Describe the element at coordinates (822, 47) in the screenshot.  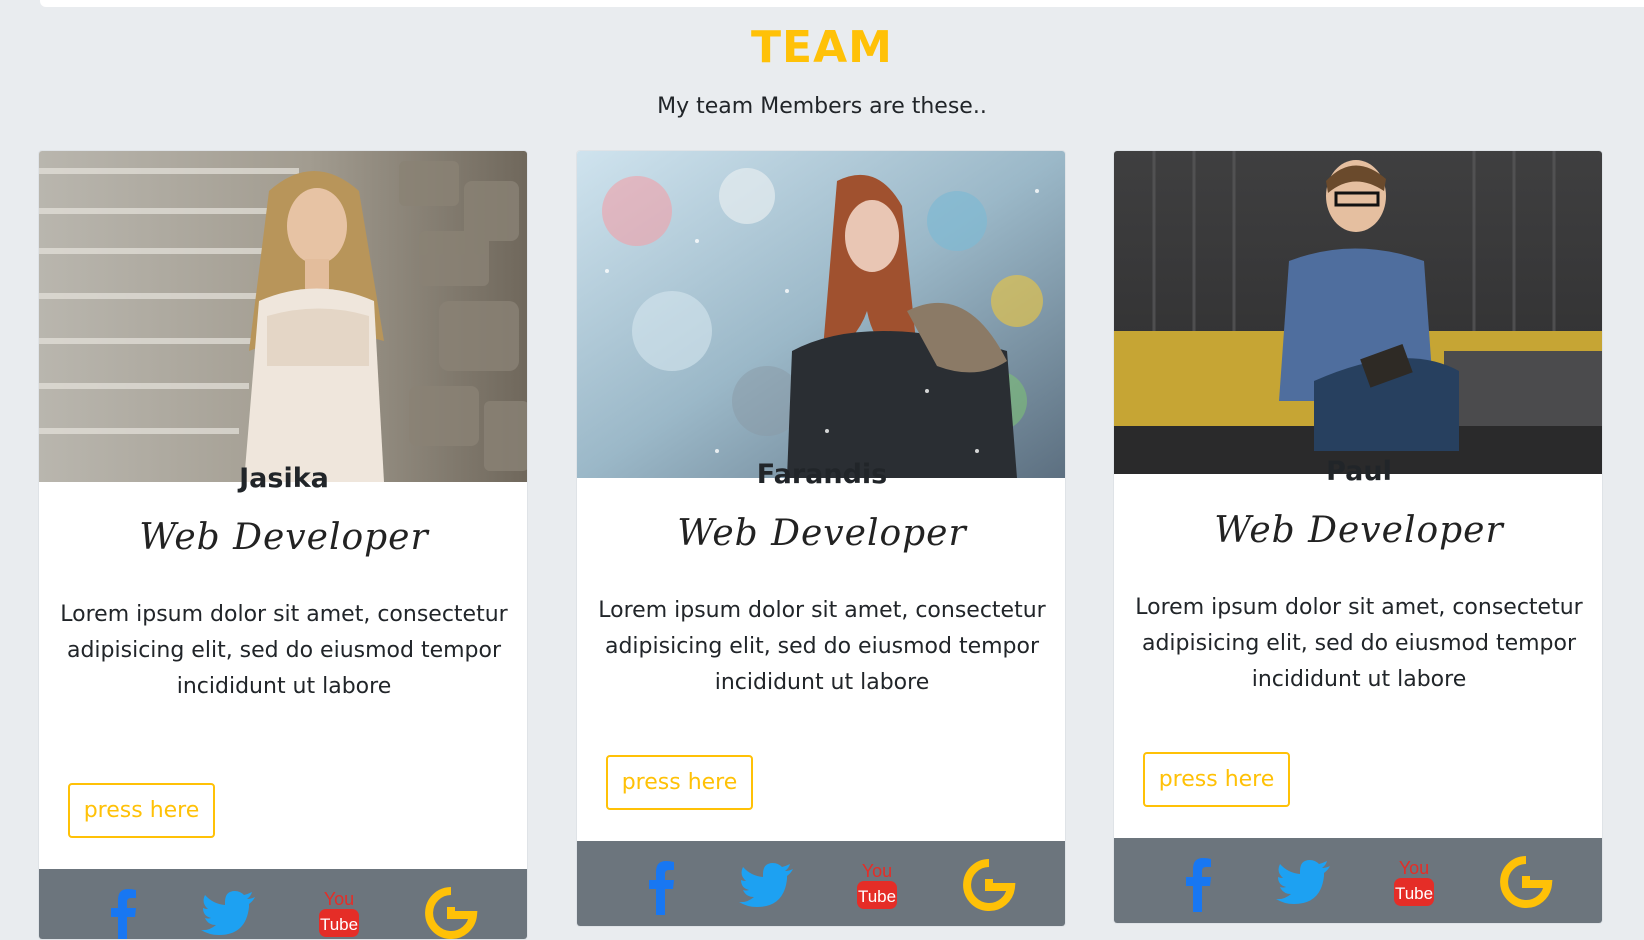
I see `section-title: TEAM` at that location.